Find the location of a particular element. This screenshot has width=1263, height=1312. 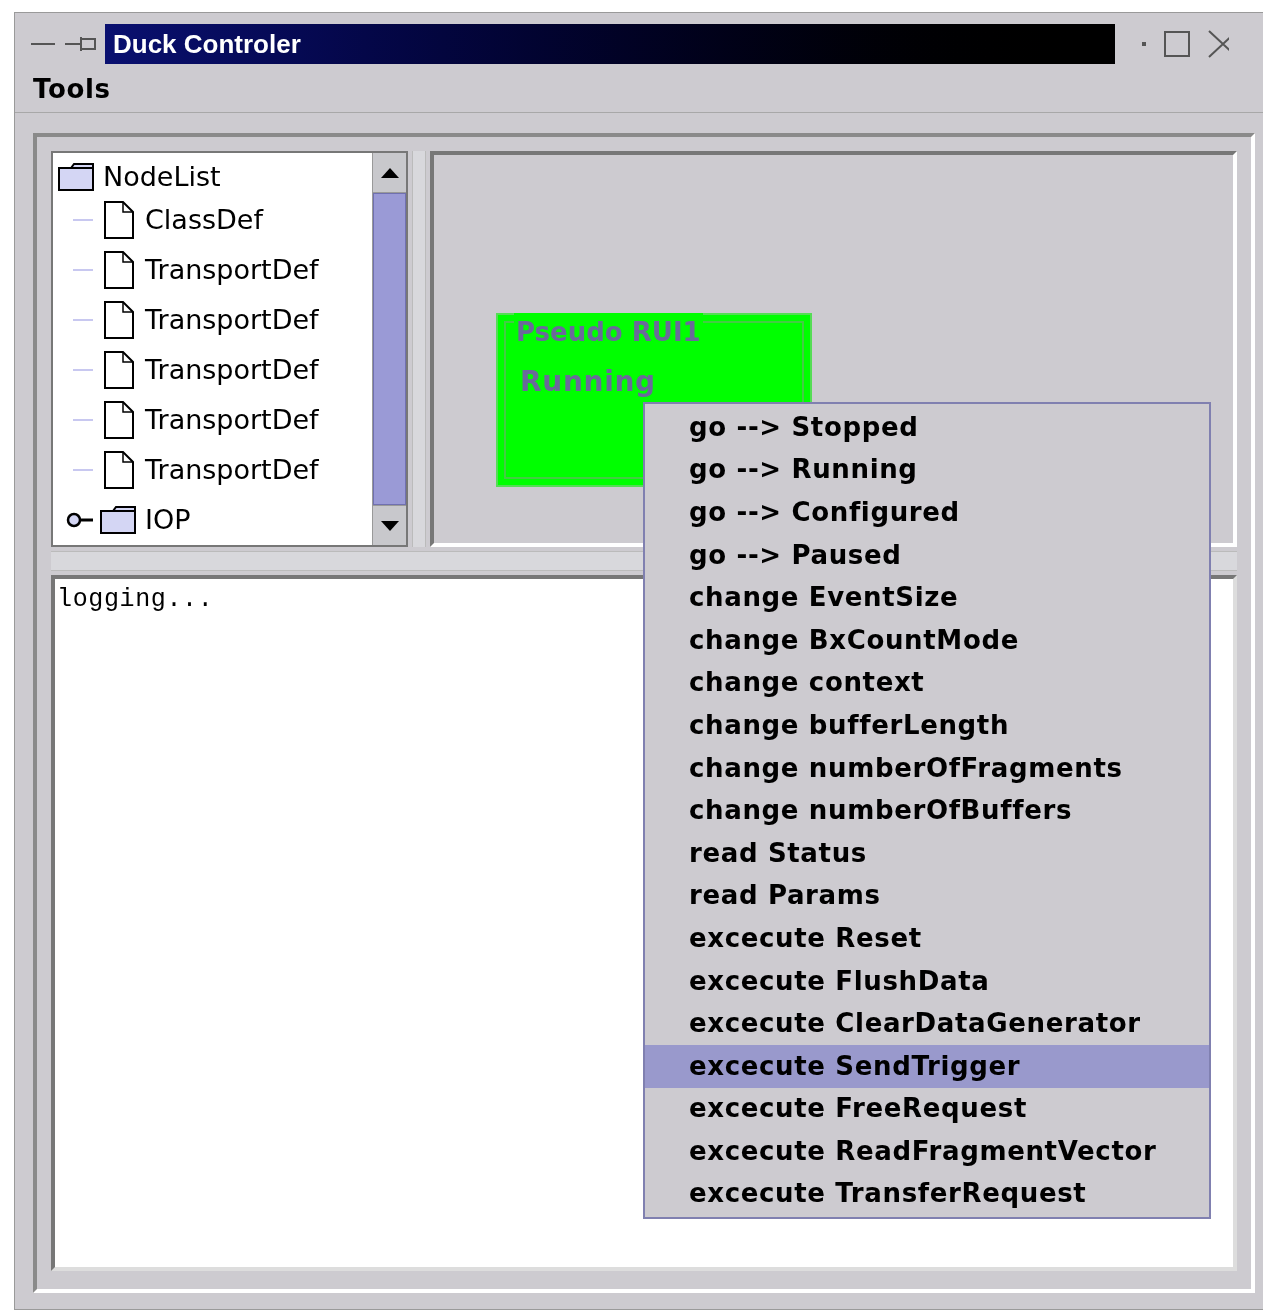

node-state: Running is located at coordinates (588, 381).